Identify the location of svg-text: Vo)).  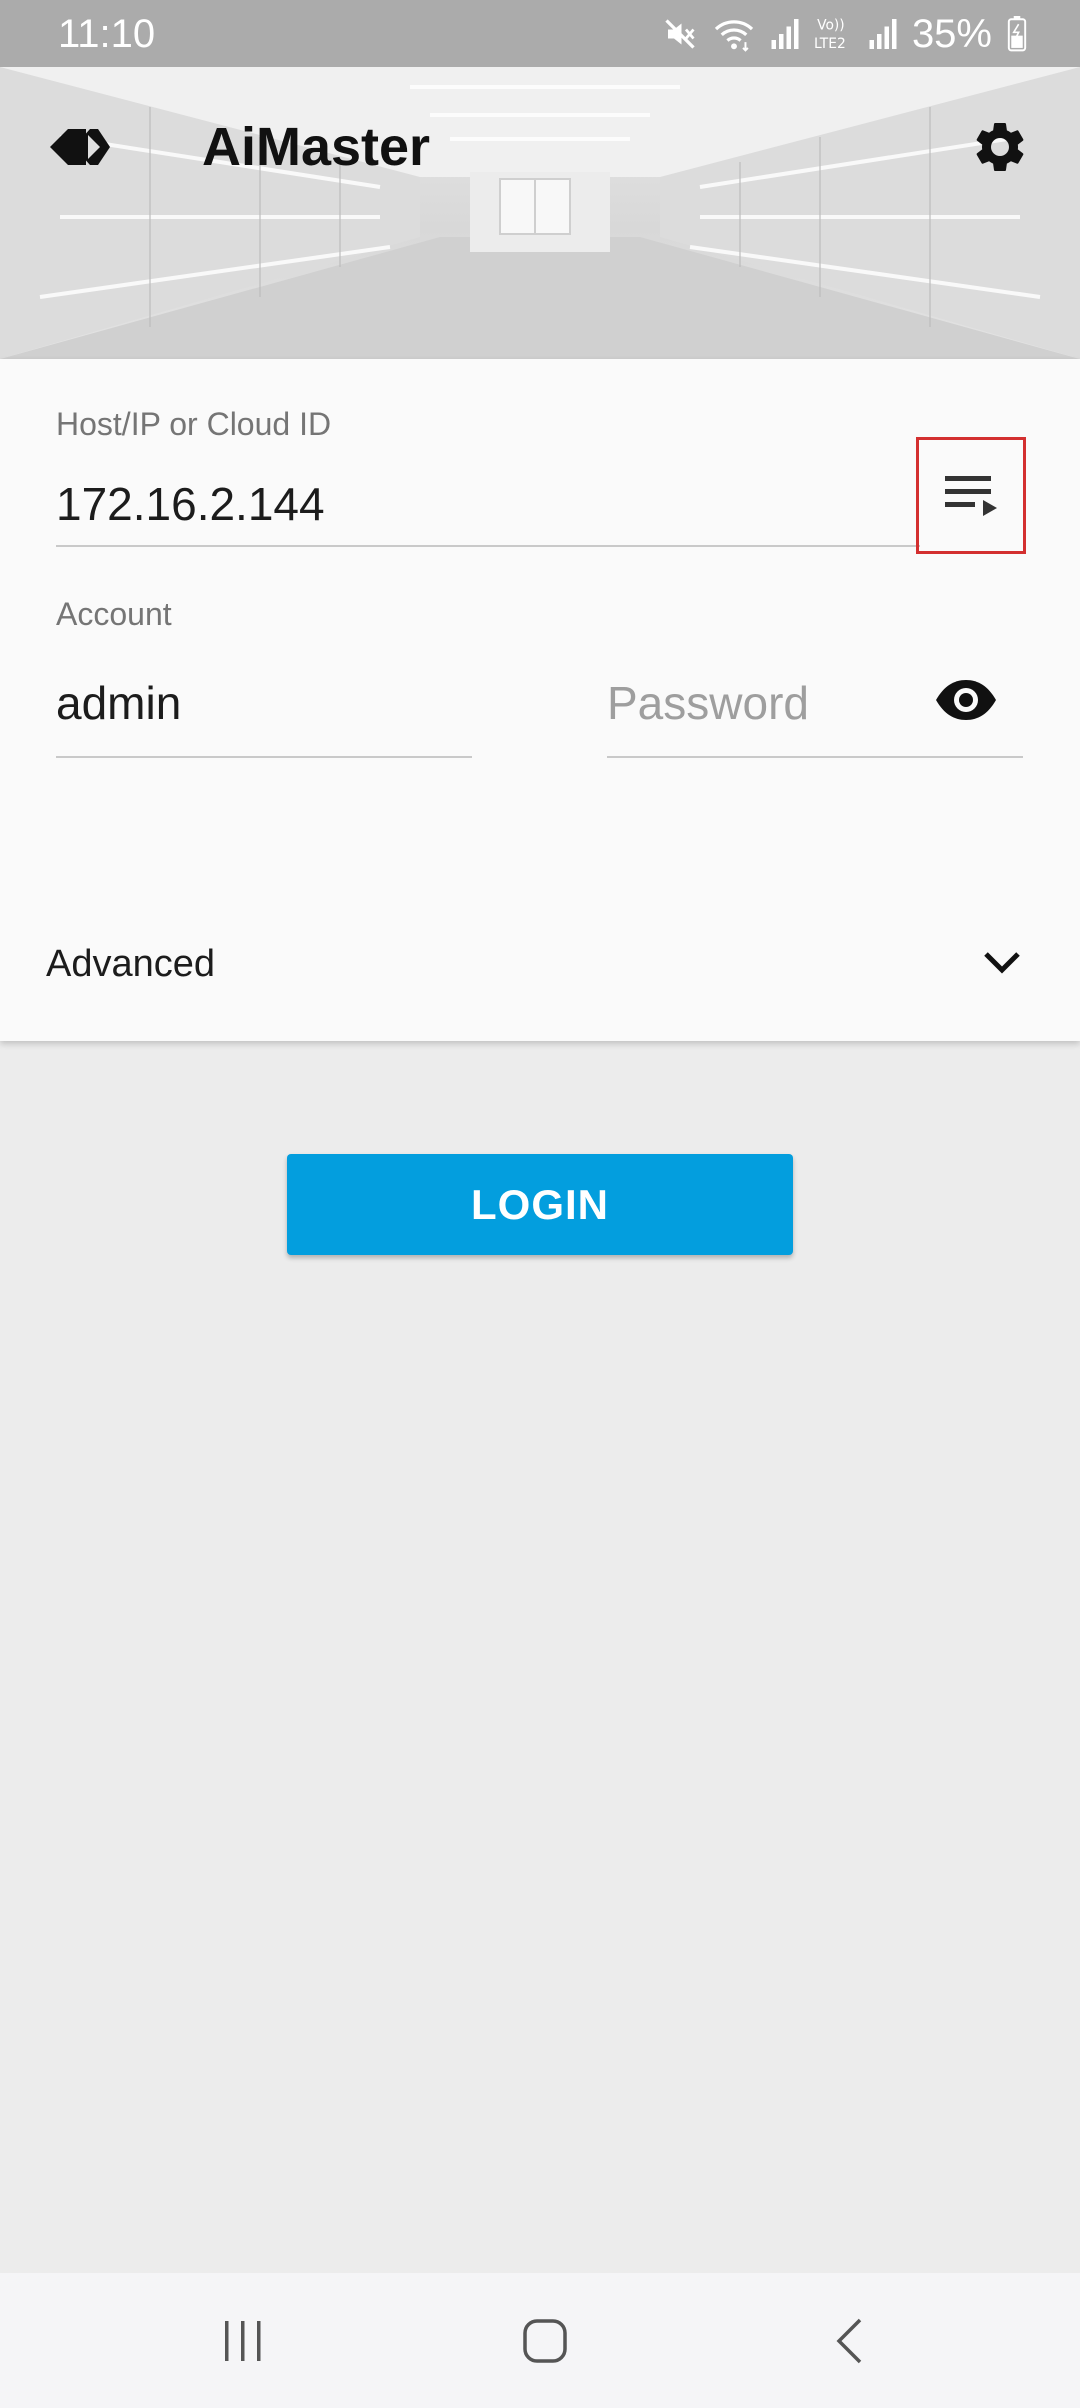
(831, 25).